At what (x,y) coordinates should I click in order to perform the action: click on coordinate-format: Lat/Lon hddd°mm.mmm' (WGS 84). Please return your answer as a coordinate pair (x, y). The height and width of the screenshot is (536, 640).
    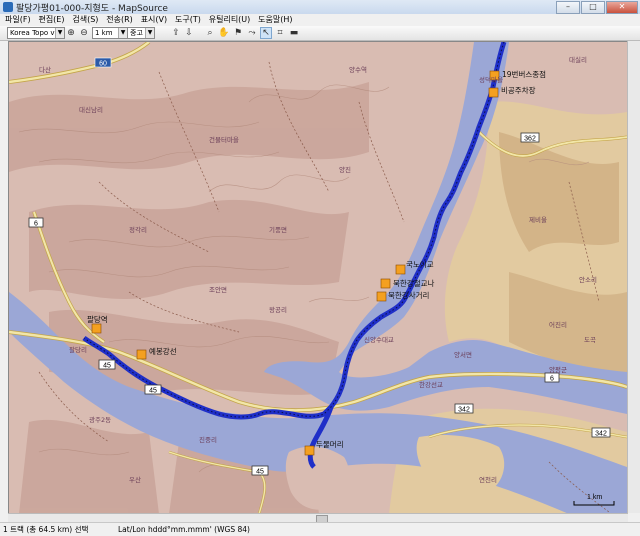
    Looking at the image, I should click on (184, 529).